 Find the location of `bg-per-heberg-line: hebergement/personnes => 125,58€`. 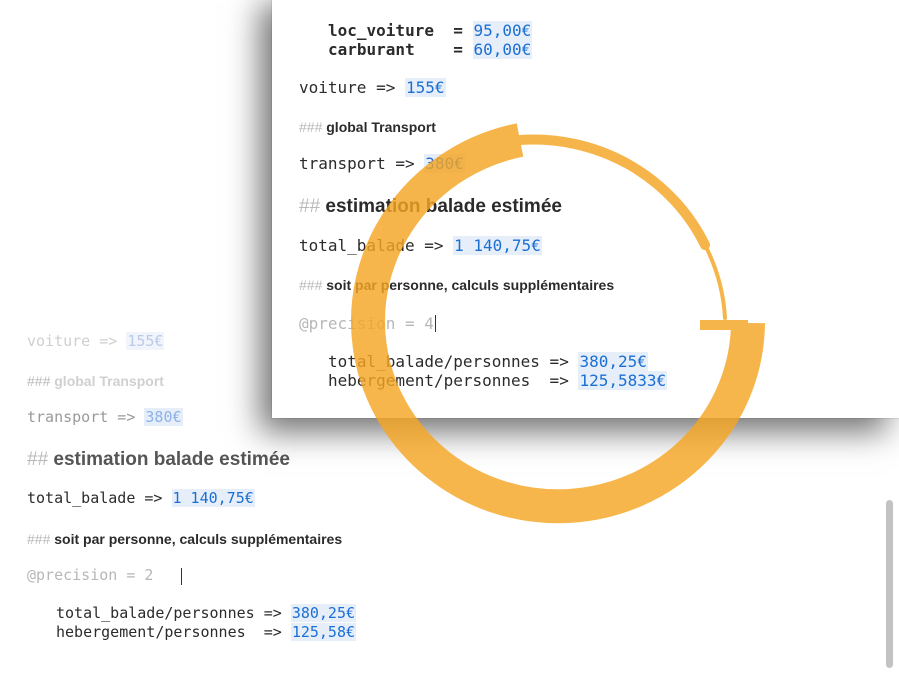

bg-per-heberg-line: hebergement/personnes => 125,58€ is located at coordinates (206, 632).